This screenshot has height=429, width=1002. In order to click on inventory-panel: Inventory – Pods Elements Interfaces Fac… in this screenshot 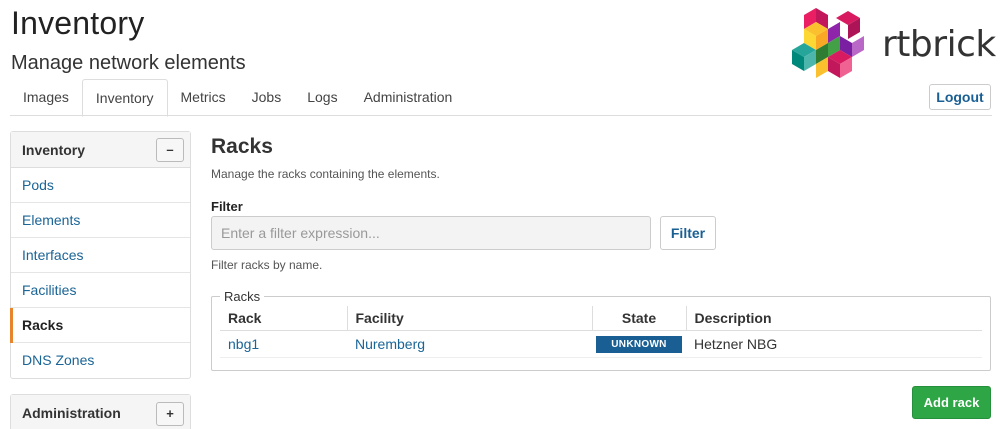, I will do `click(100, 255)`.